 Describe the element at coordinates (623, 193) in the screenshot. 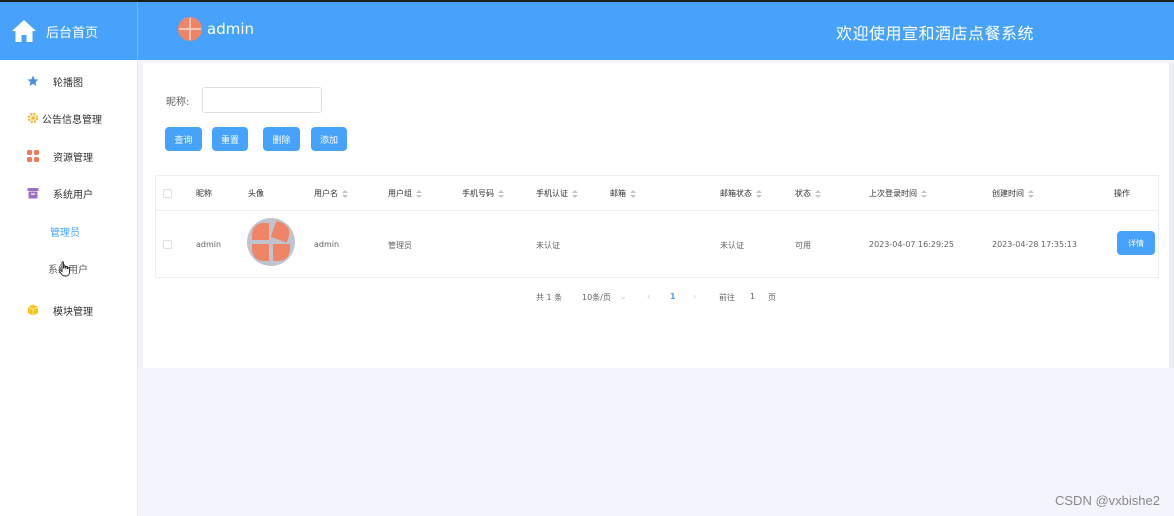

I see `column-header-email: 邮箱` at that location.